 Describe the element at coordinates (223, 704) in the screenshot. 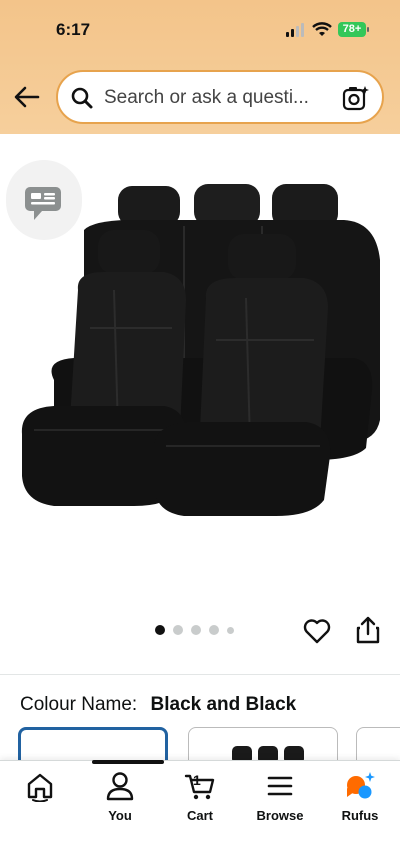

I see `variation-value: Black and Black` at that location.